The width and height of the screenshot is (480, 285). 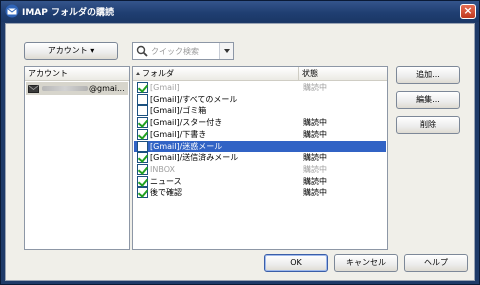 What do you see at coordinates (166, 193) in the screenshot?
I see `folder-name: 後で確認` at bounding box center [166, 193].